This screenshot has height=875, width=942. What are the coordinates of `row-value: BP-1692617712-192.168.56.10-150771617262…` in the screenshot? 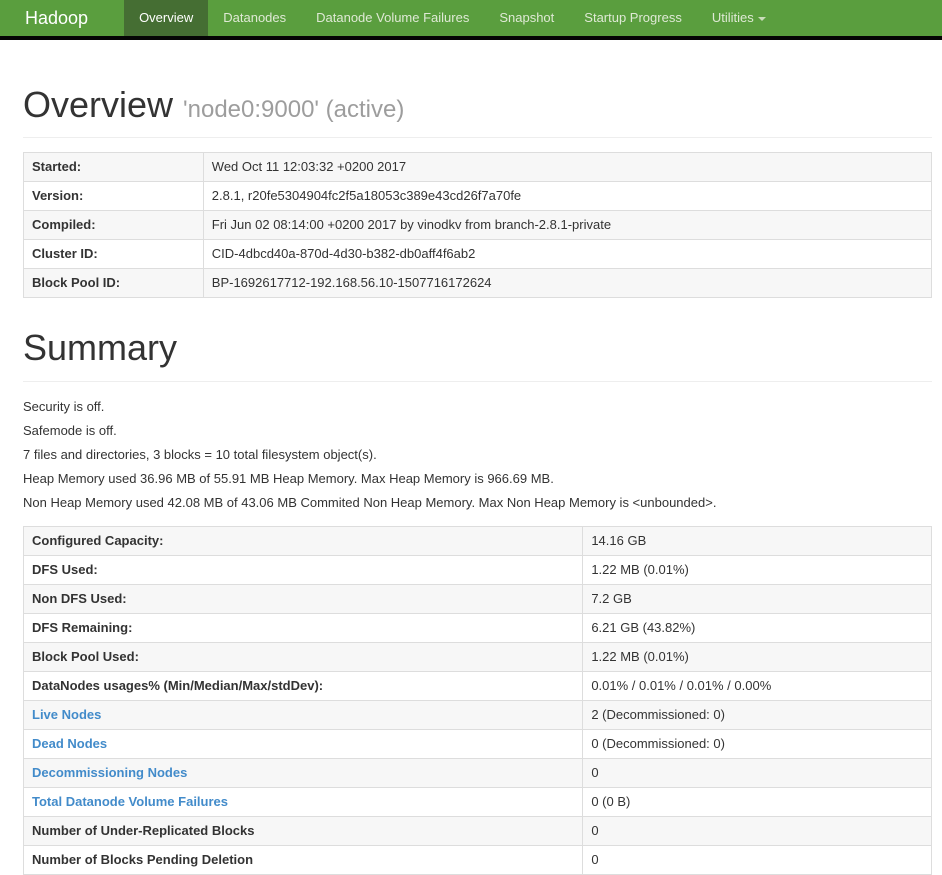 It's located at (567, 283).